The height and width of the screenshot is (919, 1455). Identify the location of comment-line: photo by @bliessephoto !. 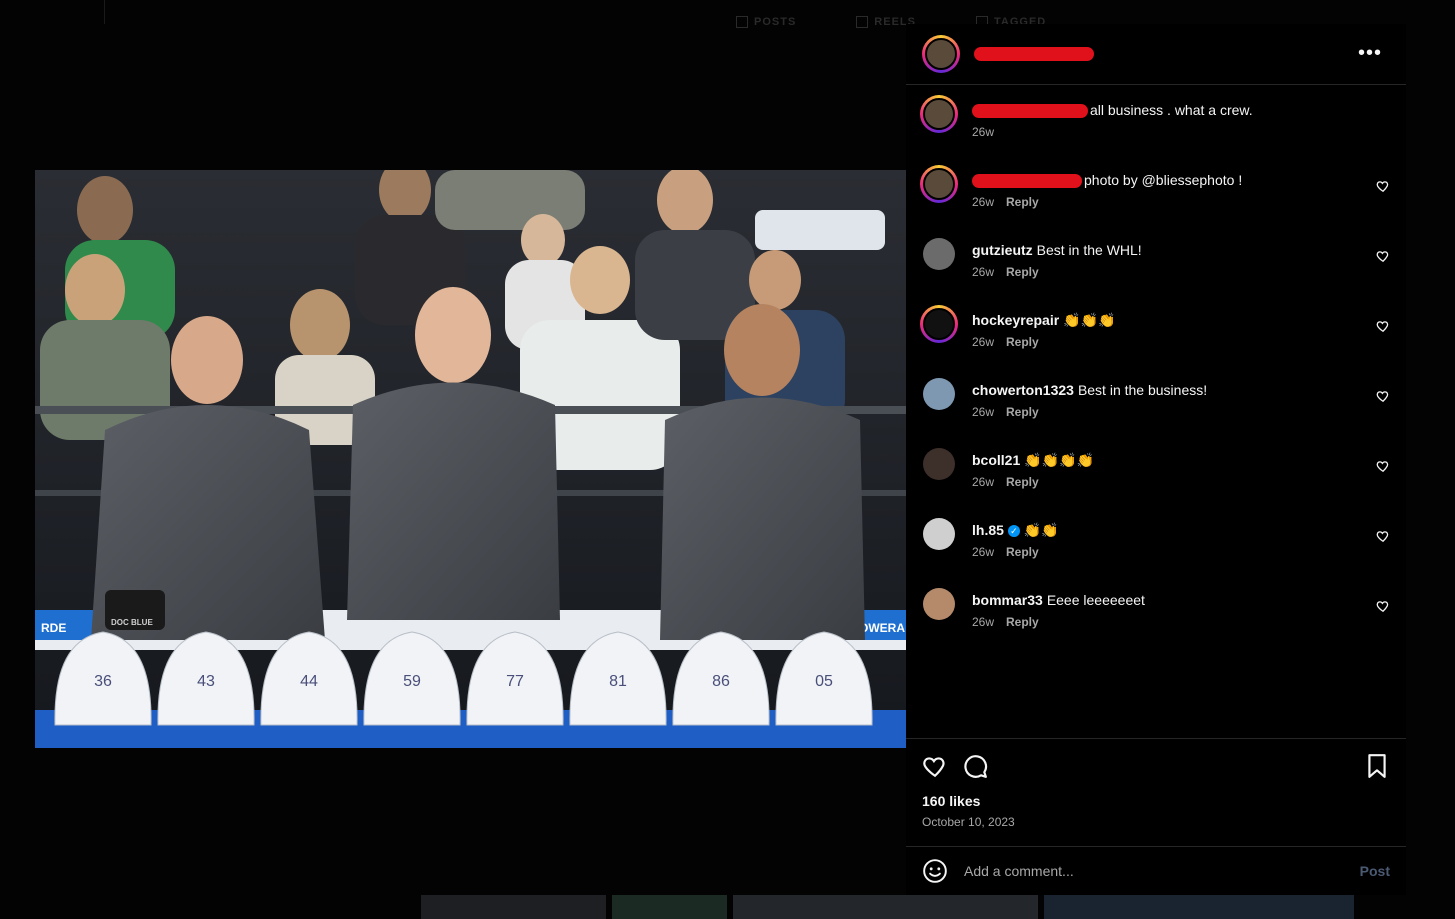
(1172, 180).